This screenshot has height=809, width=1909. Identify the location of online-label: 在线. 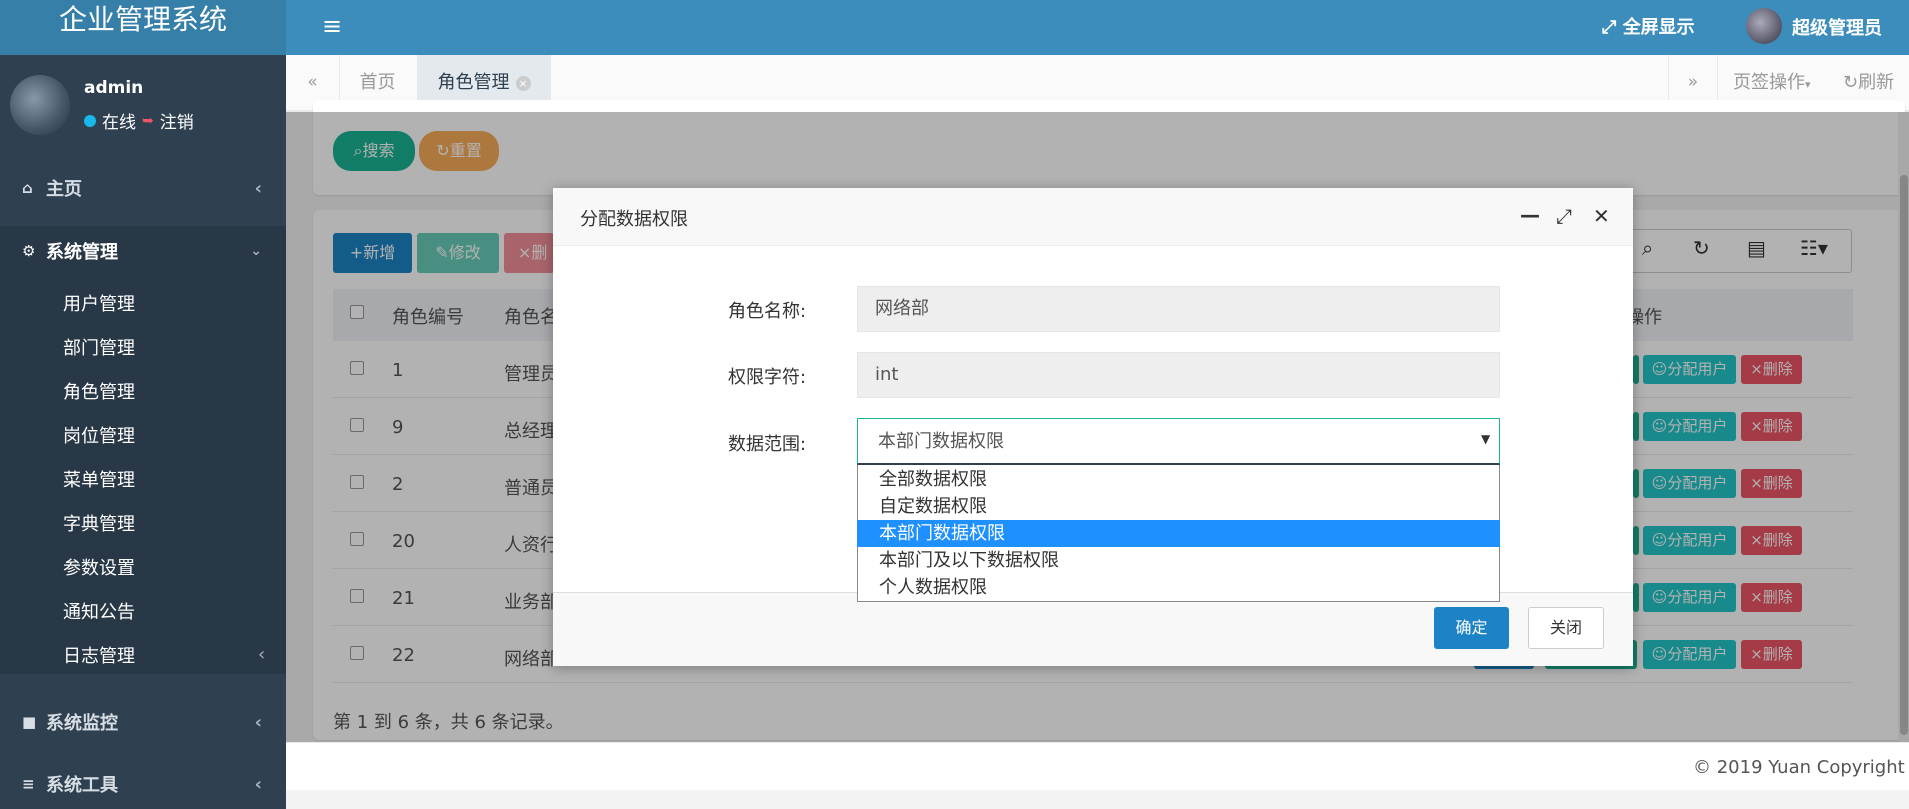
(119, 123).